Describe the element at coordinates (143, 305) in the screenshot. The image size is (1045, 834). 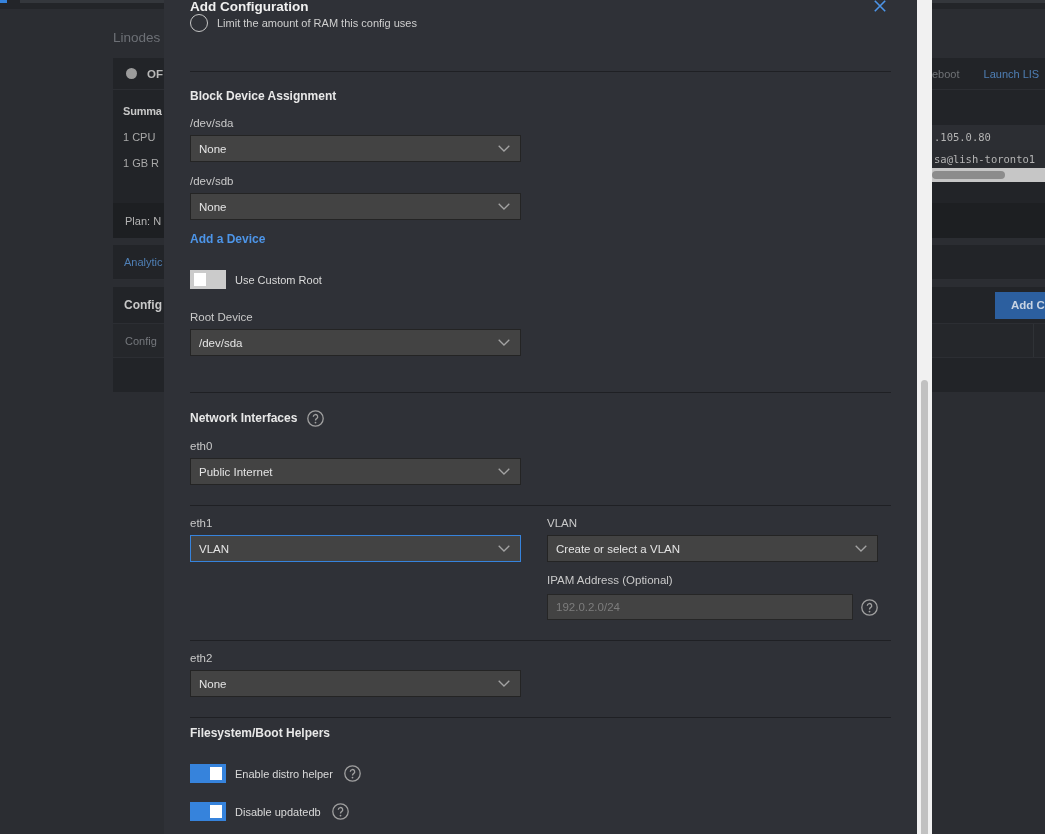
I see `configs-heading: Config` at that location.